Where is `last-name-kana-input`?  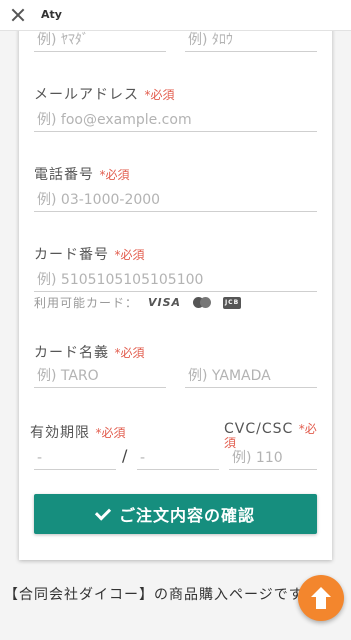
last-name-kana-input is located at coordinates (100, 40).